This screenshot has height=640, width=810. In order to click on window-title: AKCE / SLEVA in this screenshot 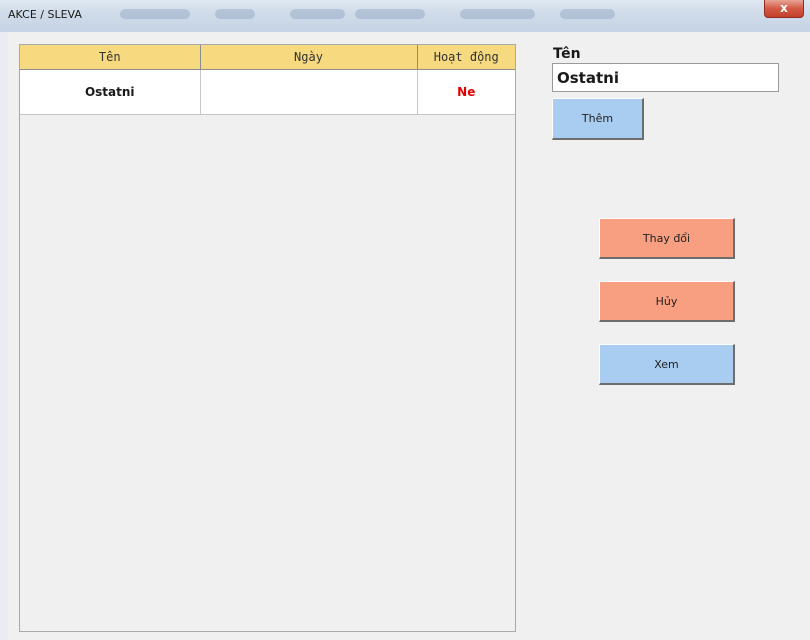, I will do `click(45, 14)`.